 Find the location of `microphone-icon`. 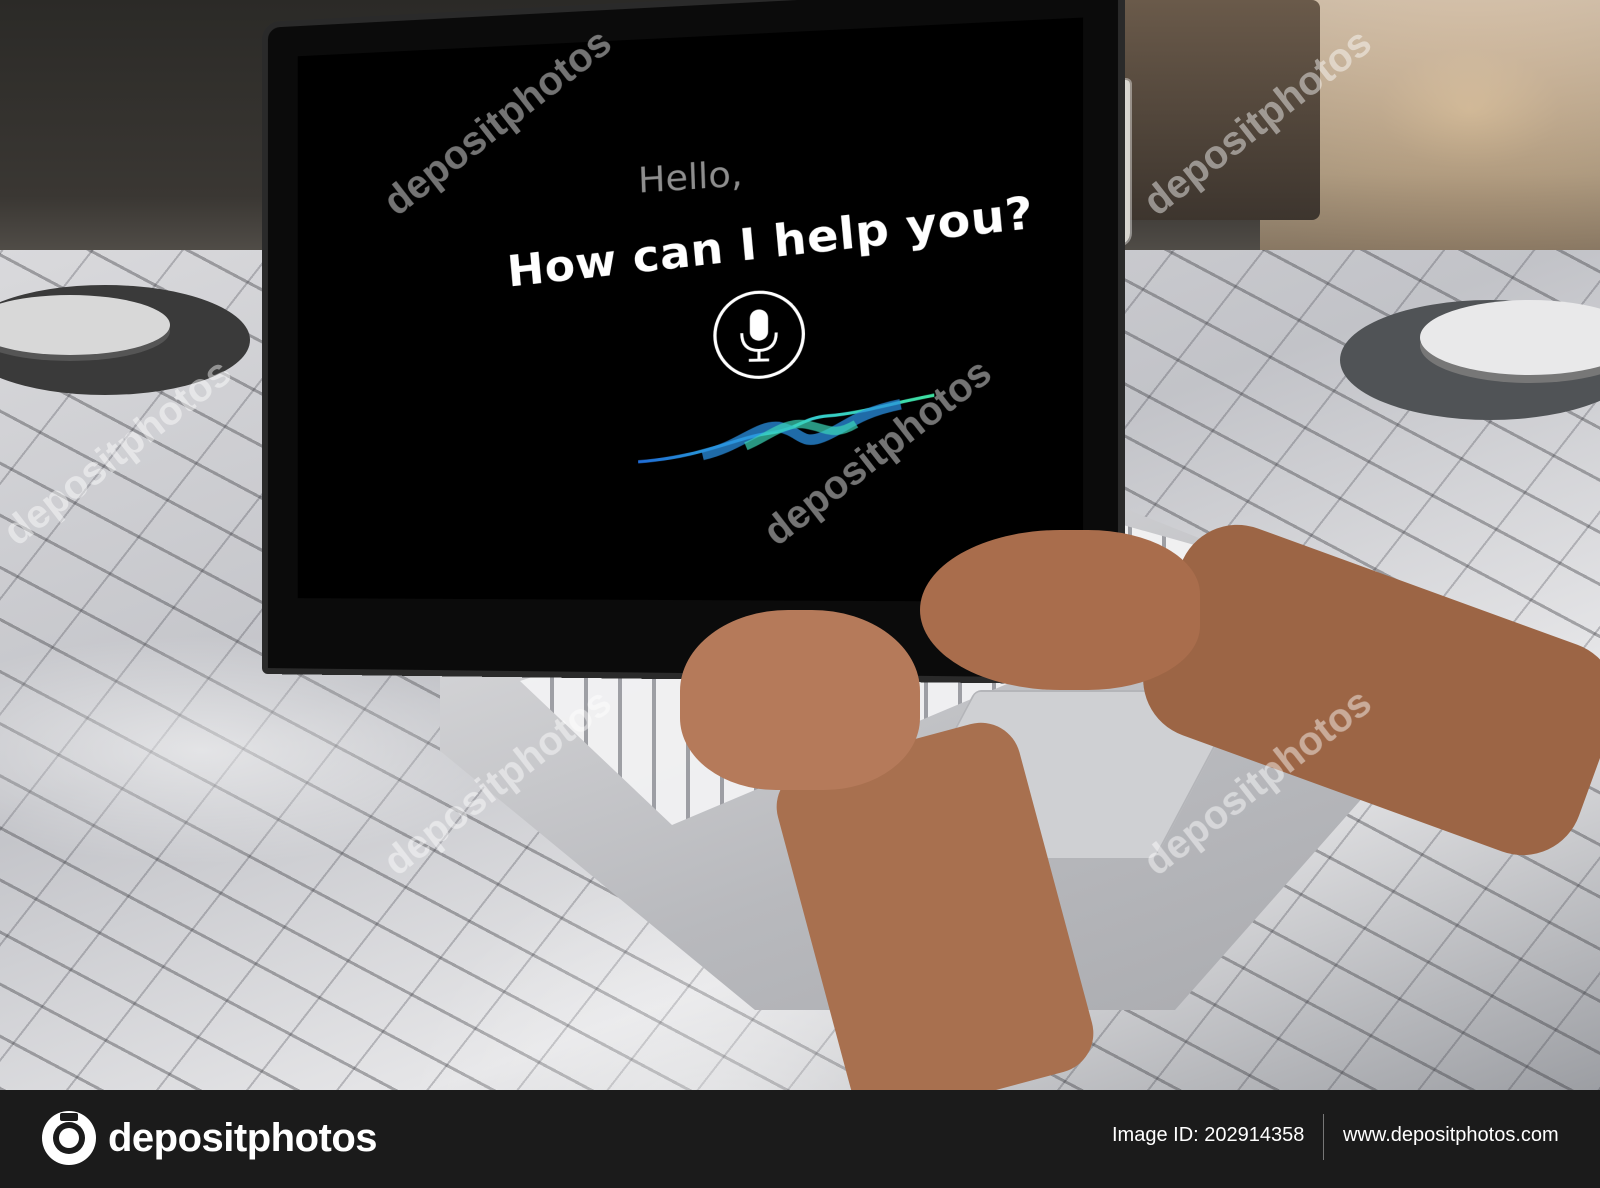

microphone-icon is located at coordinates (759, 343).